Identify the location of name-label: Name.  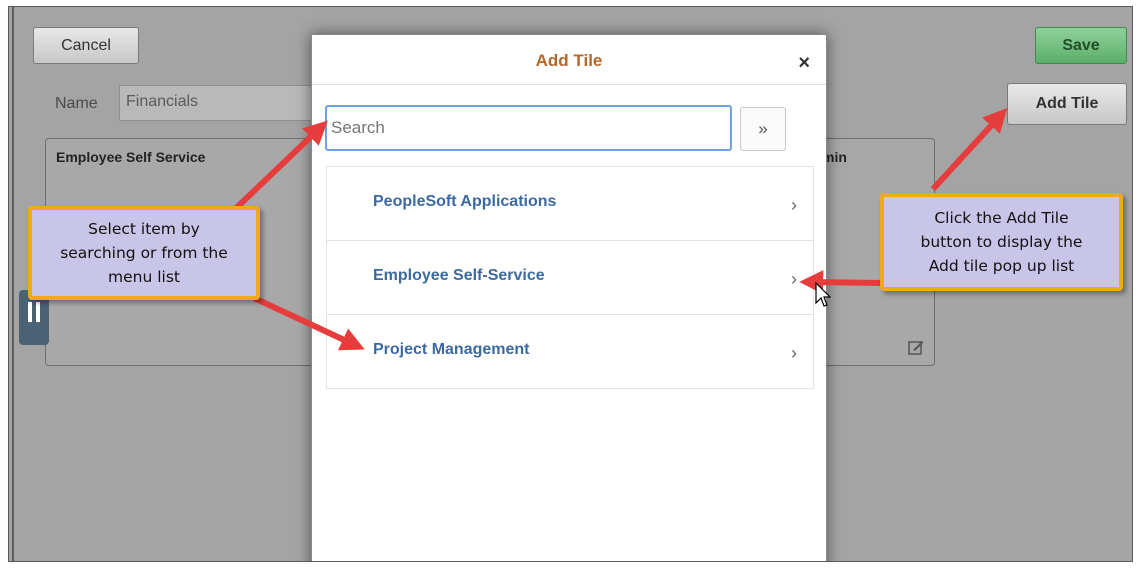
(76, 103).